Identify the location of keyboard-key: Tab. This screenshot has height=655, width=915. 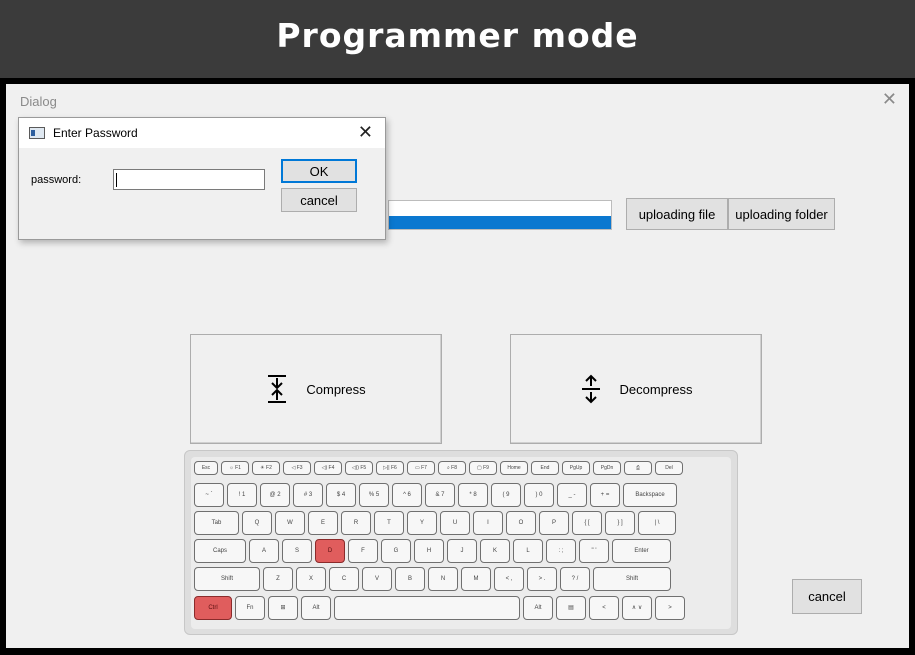
(216, 523).